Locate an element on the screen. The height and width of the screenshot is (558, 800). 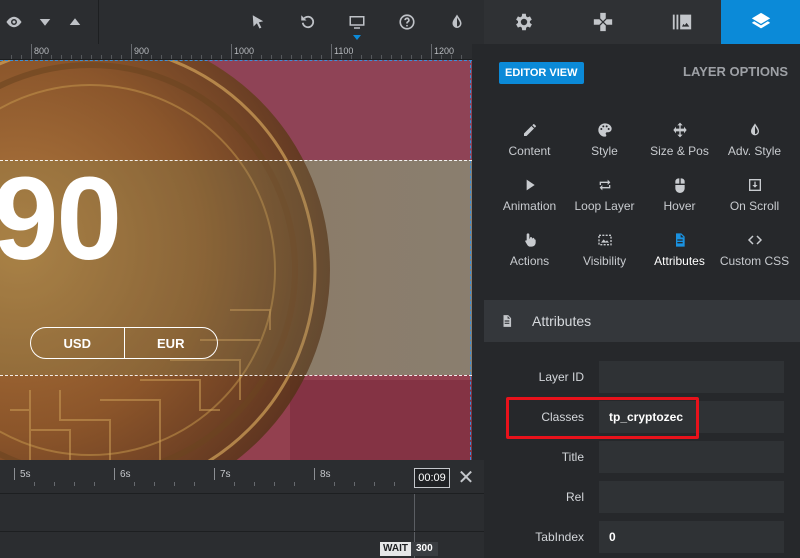
gamepad-icon is located at coordinates (602, 22).